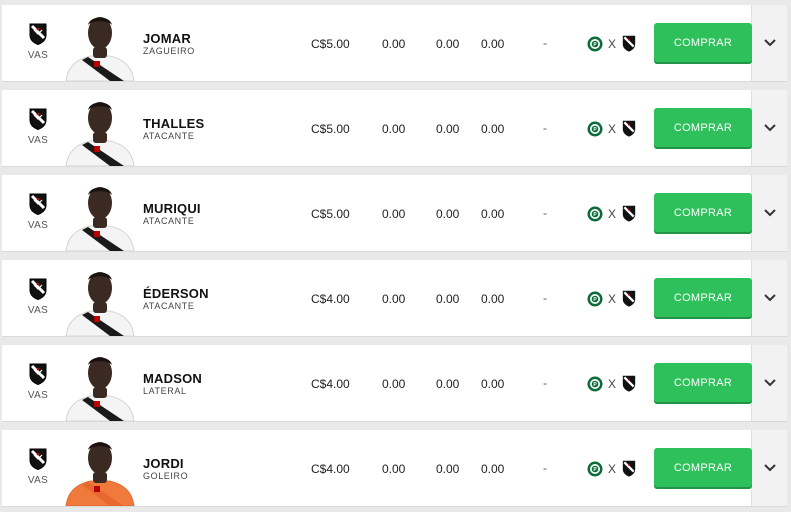  I want to click on player-name: JORDI, so click(165, 464).